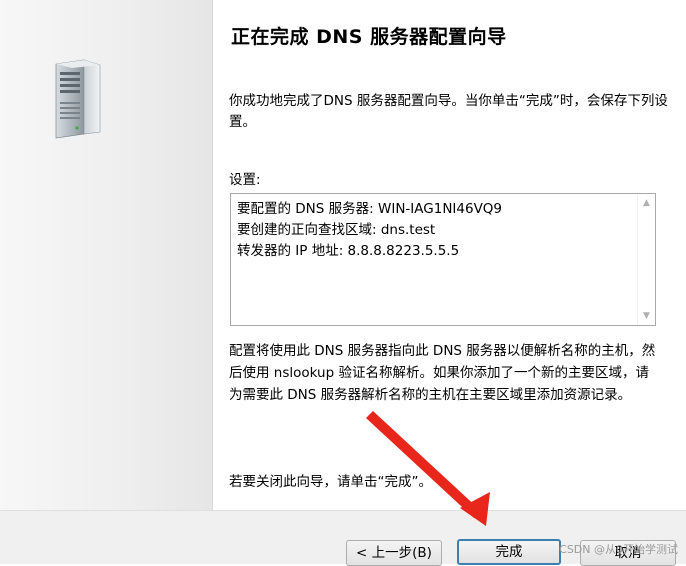  I want to click on watermark: CSDN @从0开始学测试, so click(618, 549).